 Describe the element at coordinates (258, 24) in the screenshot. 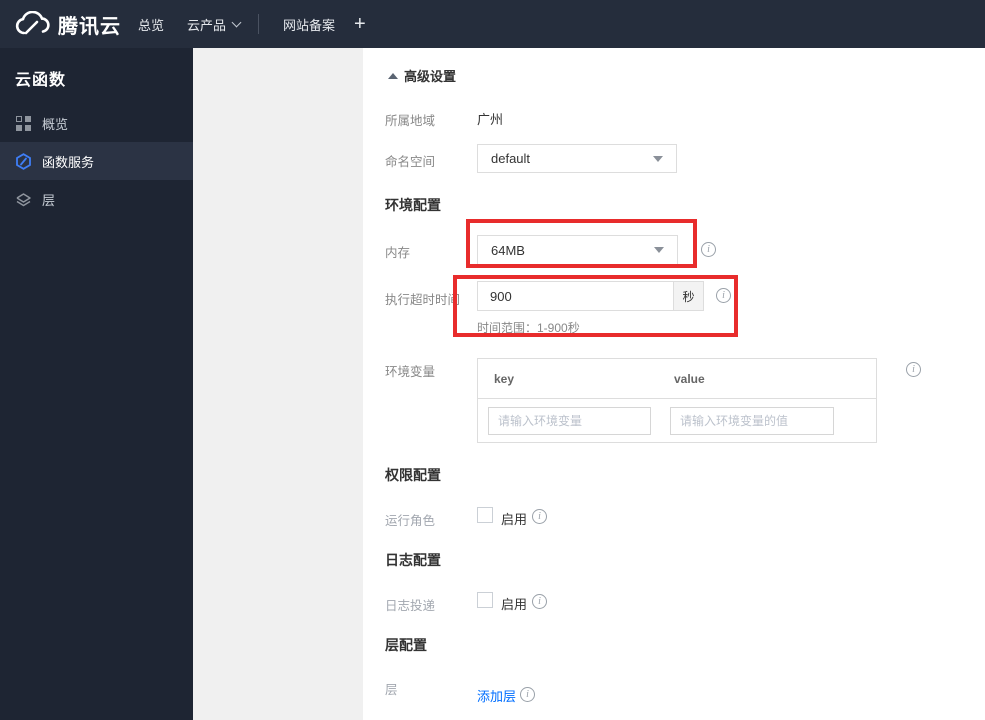

I see `nav-divider` at that location.